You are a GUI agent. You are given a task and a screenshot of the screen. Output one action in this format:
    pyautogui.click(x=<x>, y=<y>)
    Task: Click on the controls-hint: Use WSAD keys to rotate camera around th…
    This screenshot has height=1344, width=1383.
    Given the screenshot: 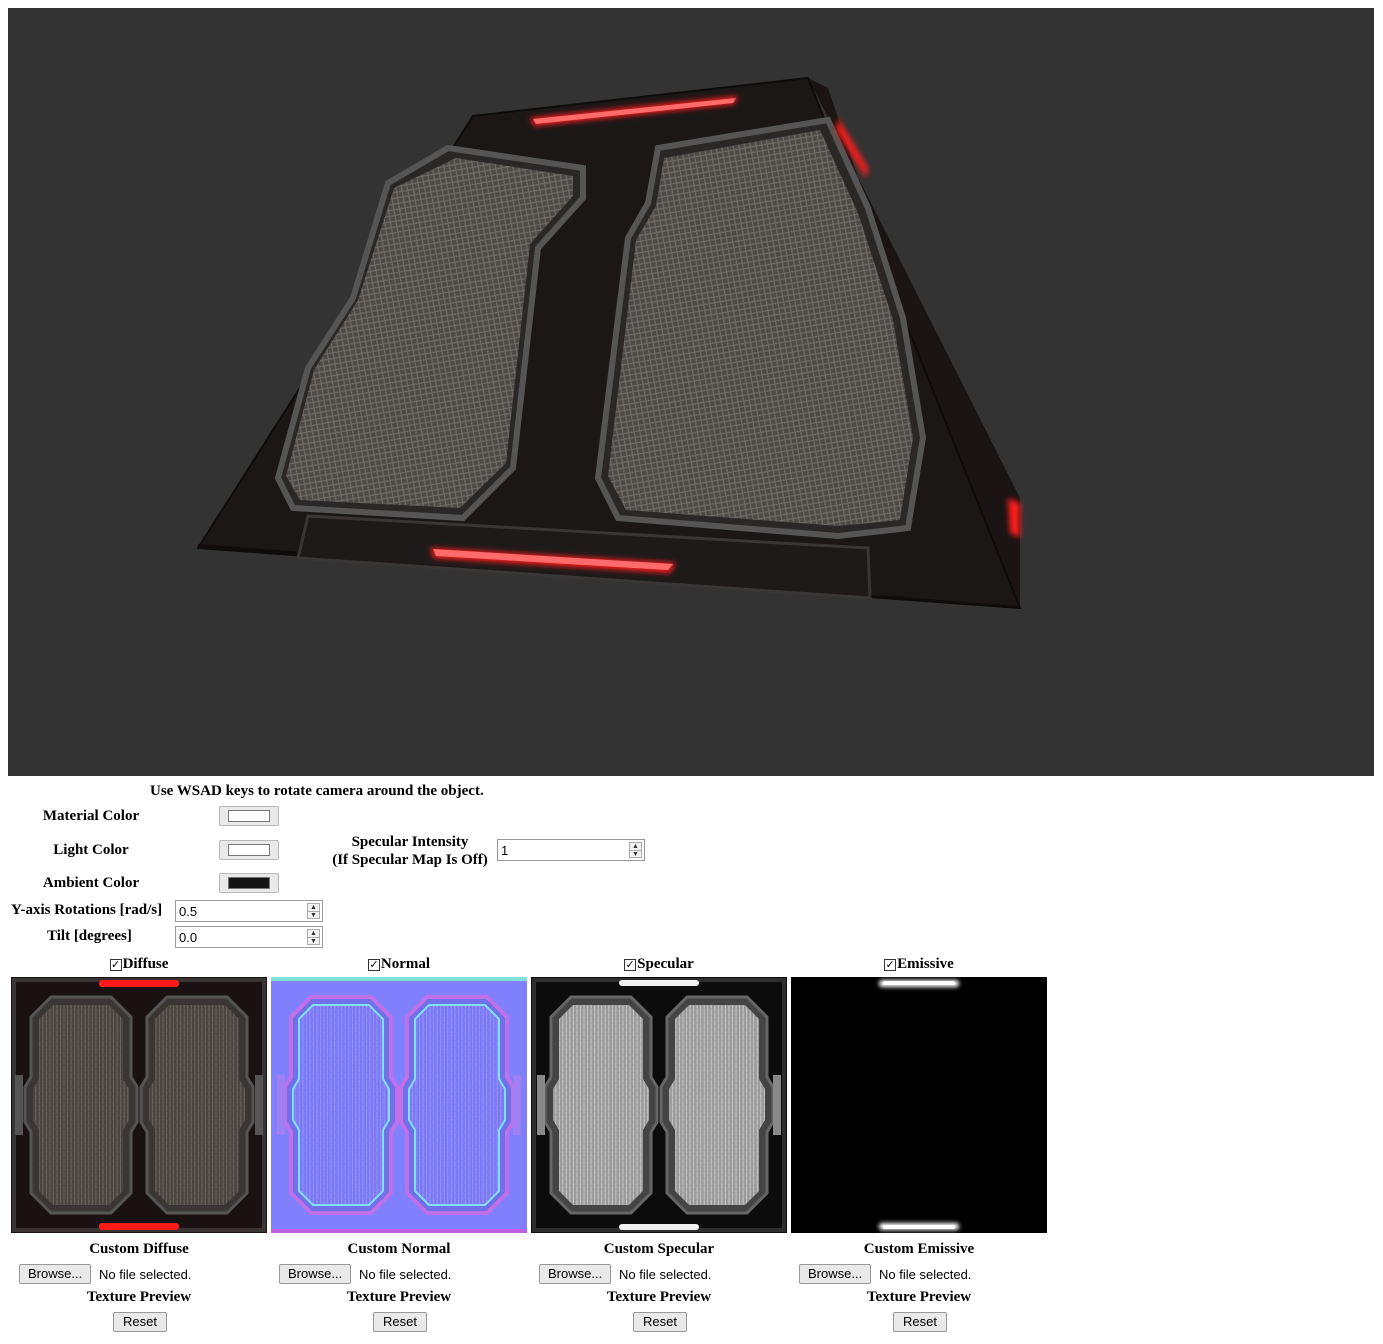 What is the action you would take?
    pyautogui.click(x=317, y=791)
    